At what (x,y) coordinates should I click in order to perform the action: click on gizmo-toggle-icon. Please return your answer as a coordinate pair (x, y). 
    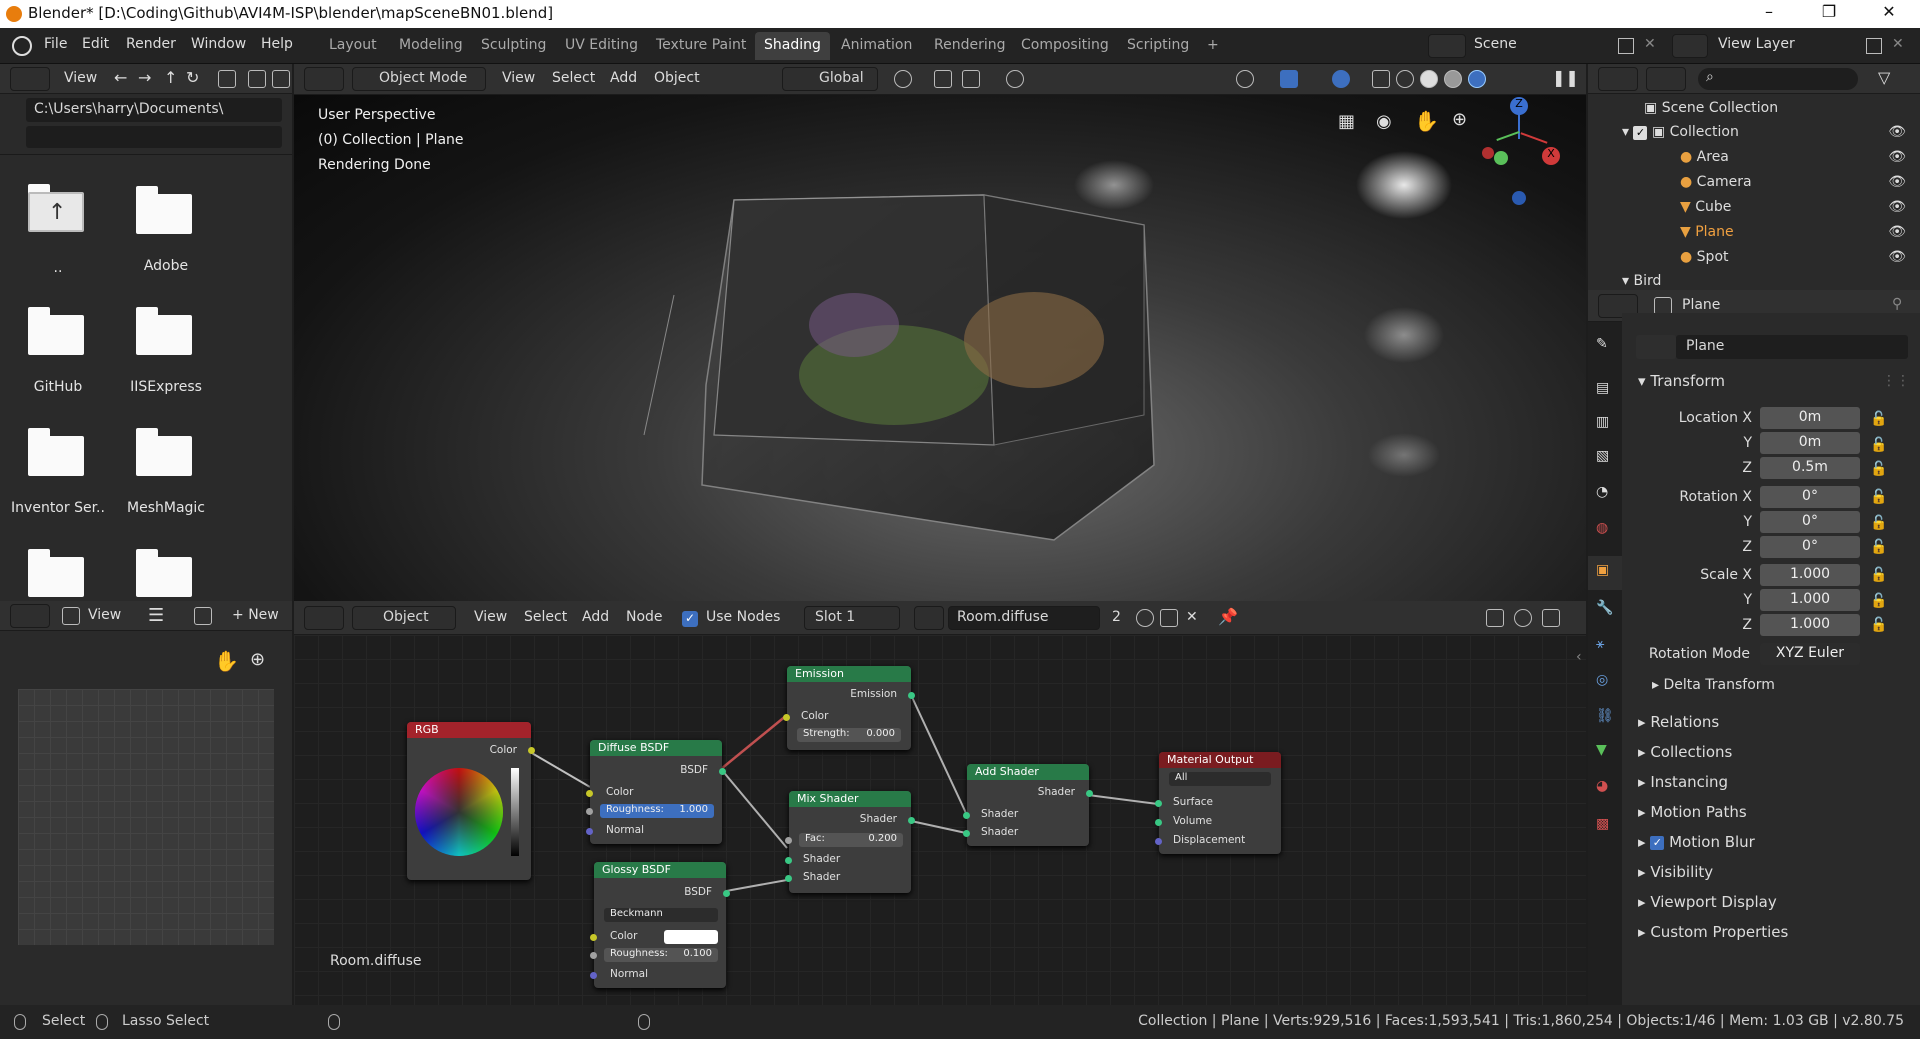
    Looking at the image, I should click on (1289, 79).